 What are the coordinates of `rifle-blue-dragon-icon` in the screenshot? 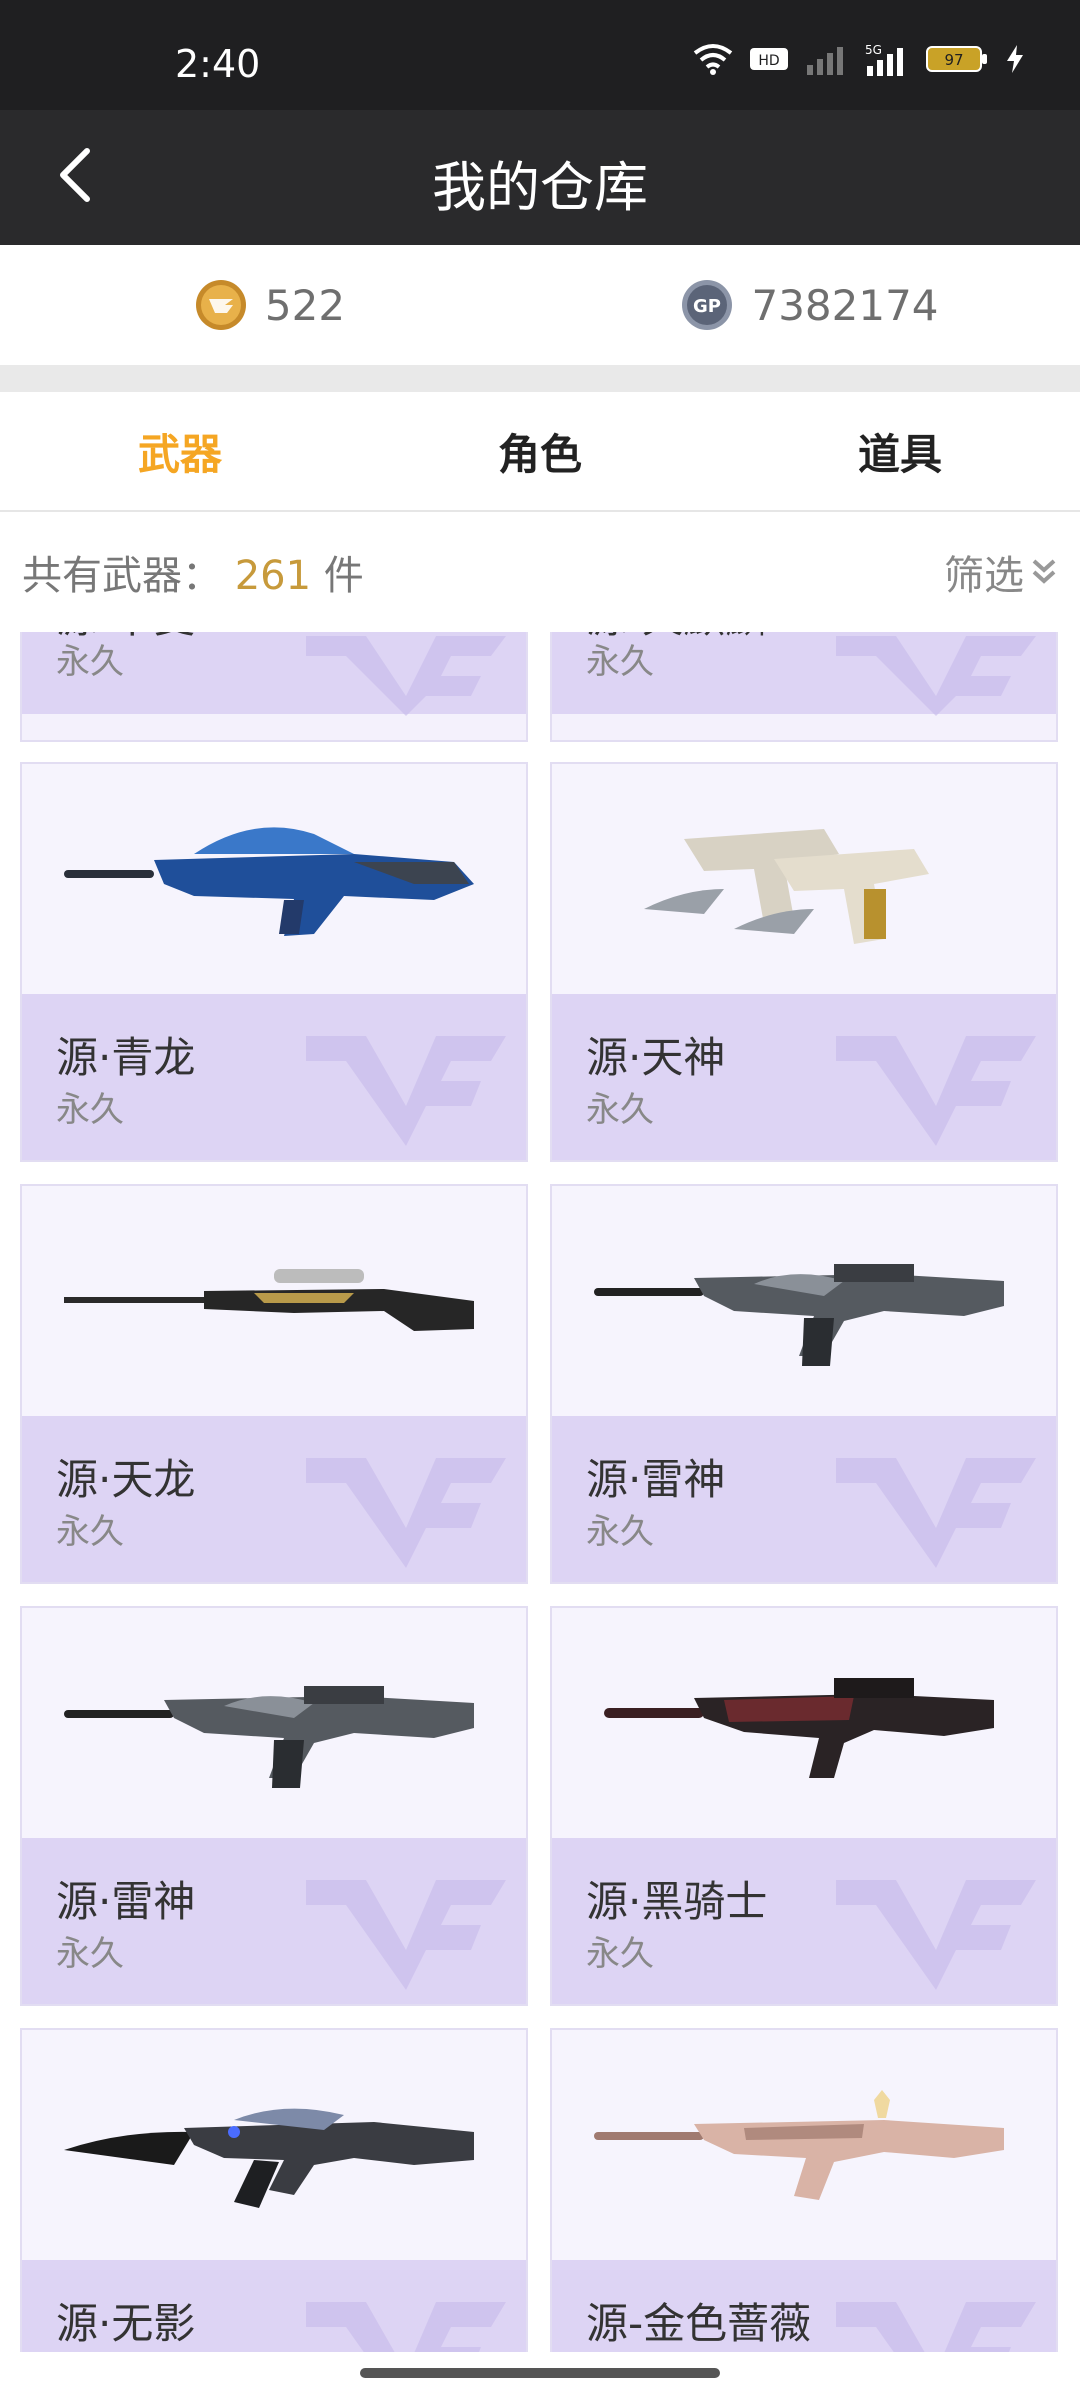 It's located at (269, 881).